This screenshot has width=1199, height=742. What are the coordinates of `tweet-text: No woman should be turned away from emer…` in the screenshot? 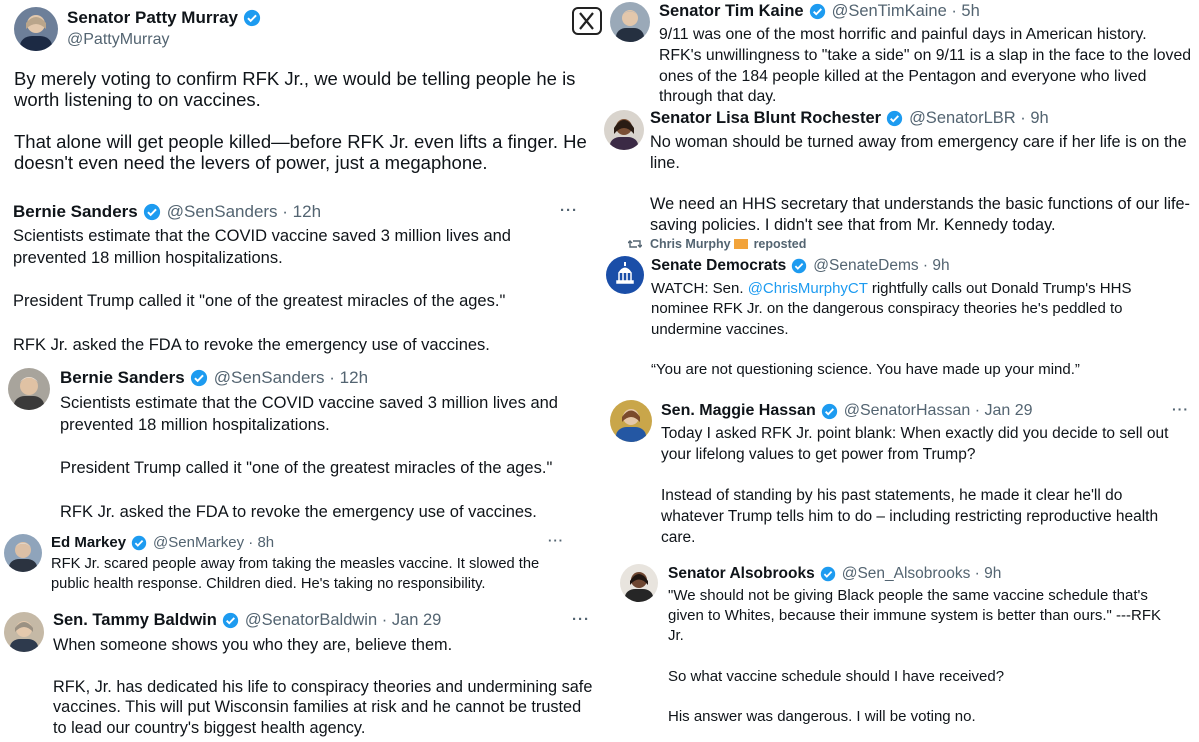 It's located at (920, 184).